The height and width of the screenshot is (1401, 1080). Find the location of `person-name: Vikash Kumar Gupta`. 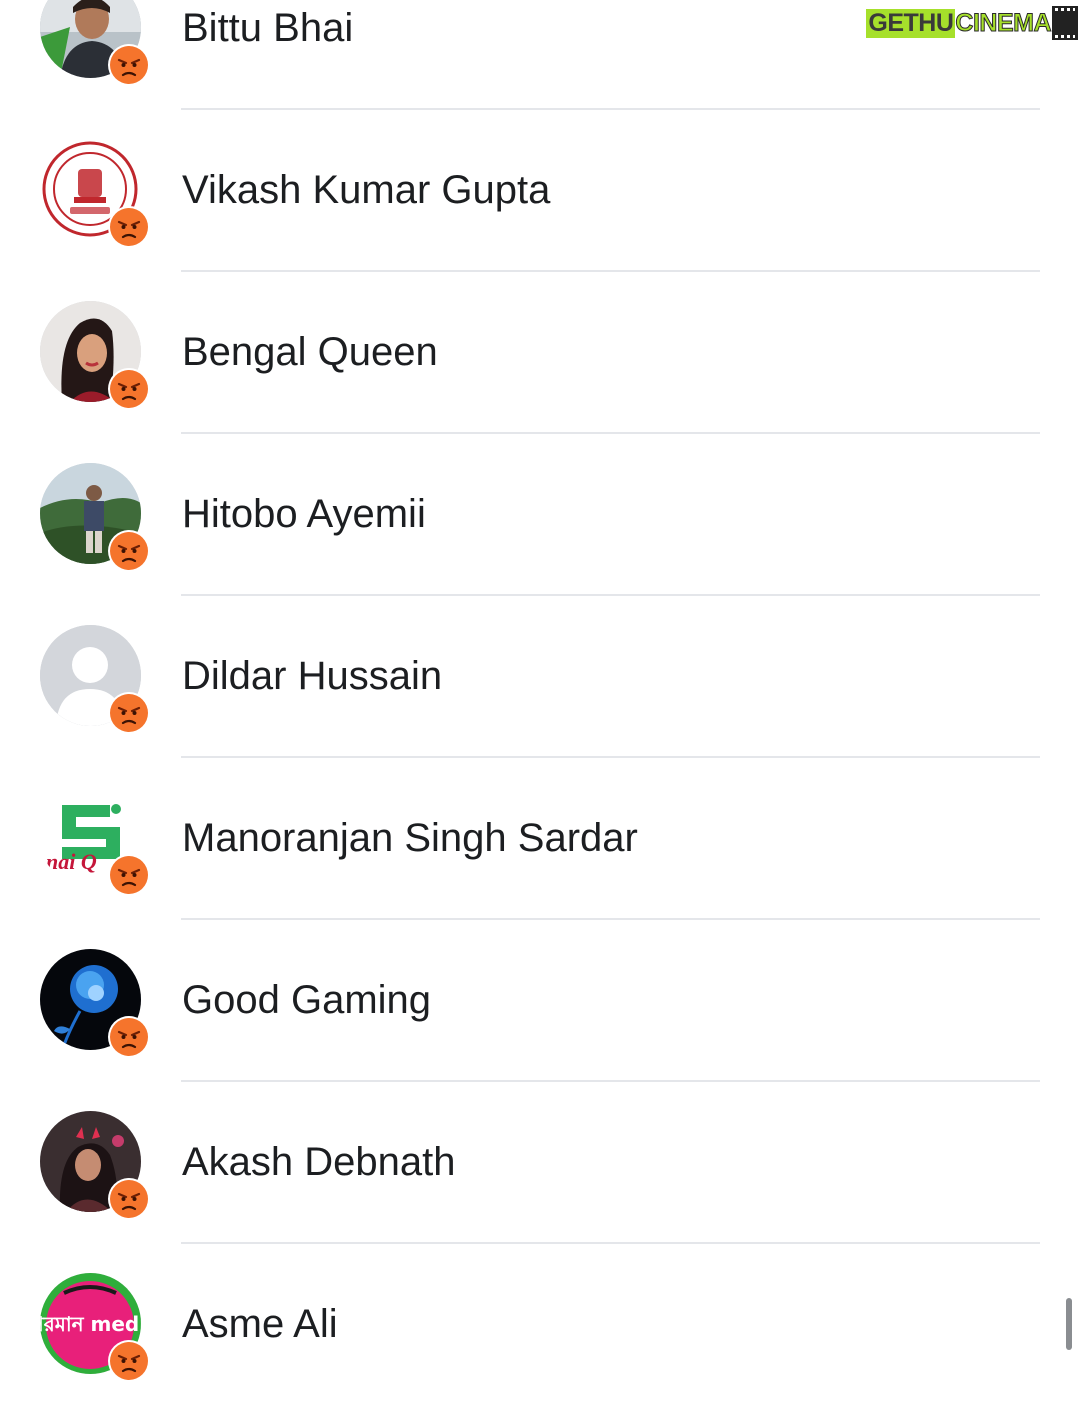

person-name: Vikash Kumar Gupta is located at coordinates (366, 190).